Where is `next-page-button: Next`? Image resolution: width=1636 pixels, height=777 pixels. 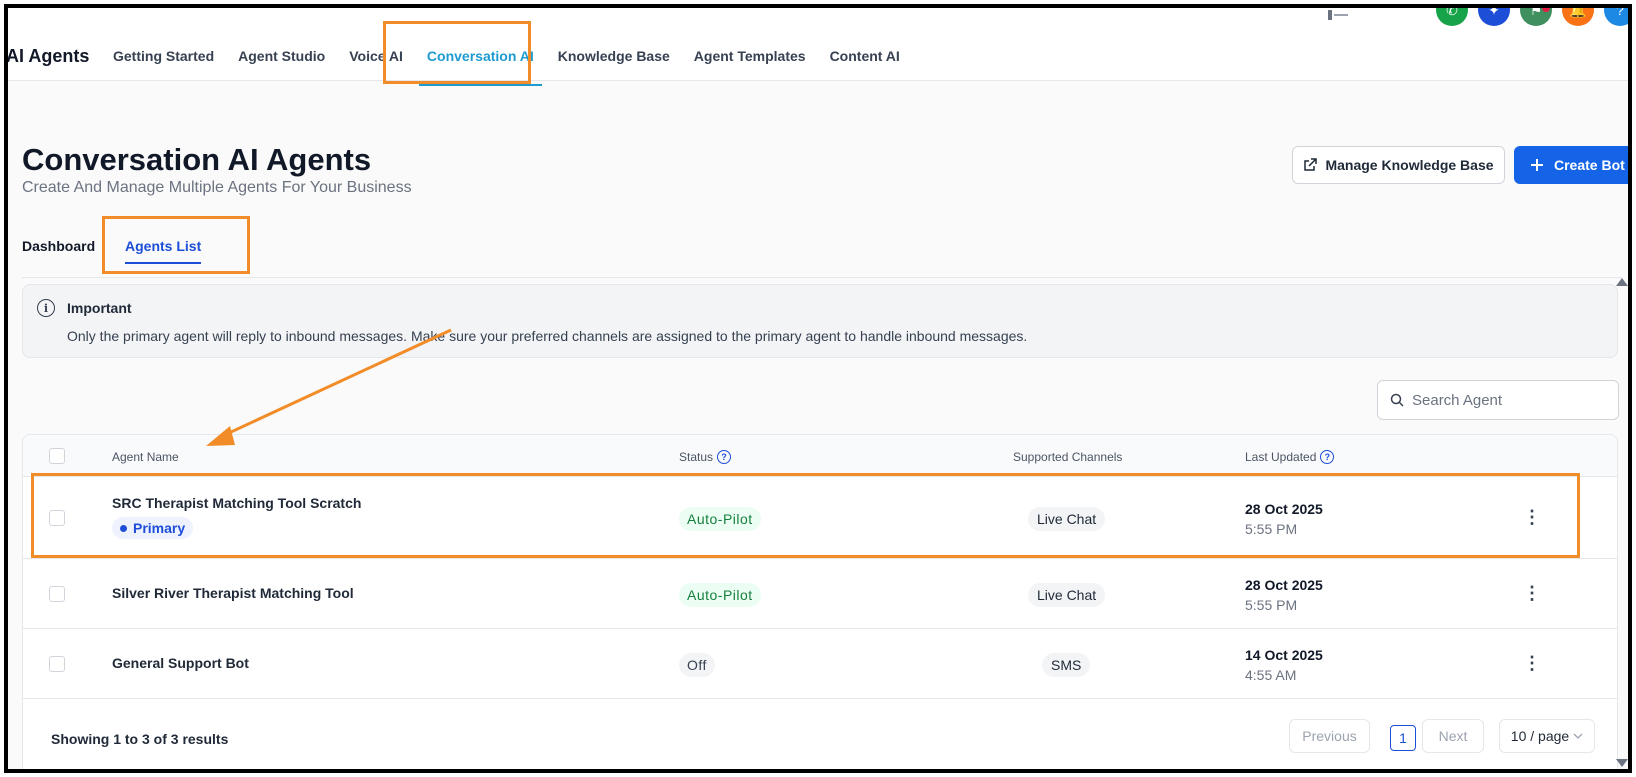 next-page-button: Next is located at coordinates (1453, 736).